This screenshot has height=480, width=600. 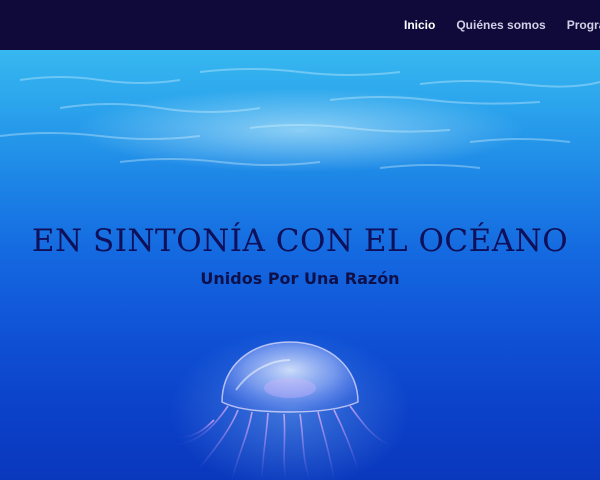 I want to click on main-nav: Inicio Quiénes somos Programas, so click(x=502, y=25).